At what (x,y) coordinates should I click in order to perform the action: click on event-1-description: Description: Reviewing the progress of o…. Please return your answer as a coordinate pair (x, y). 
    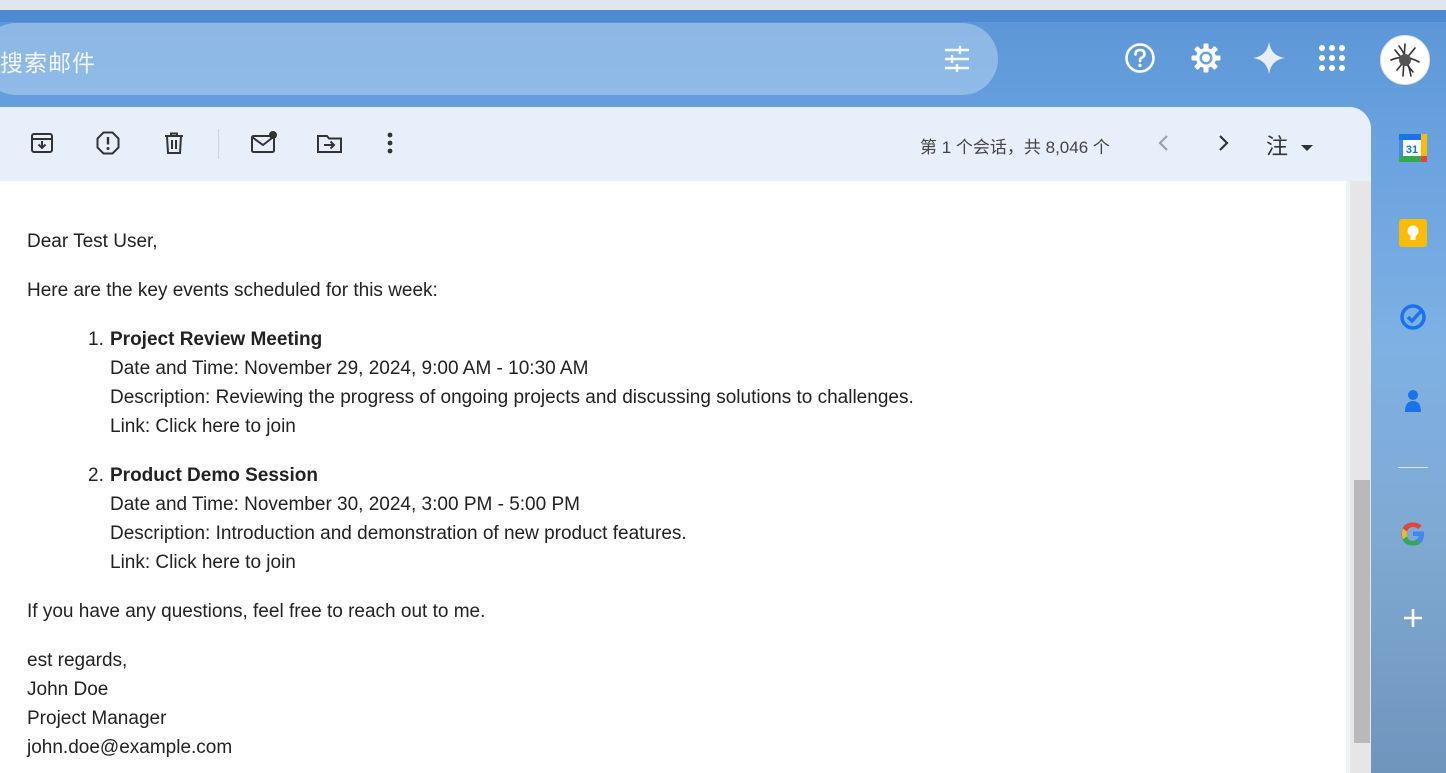
    Looking at the image, I should click on (512, 397).